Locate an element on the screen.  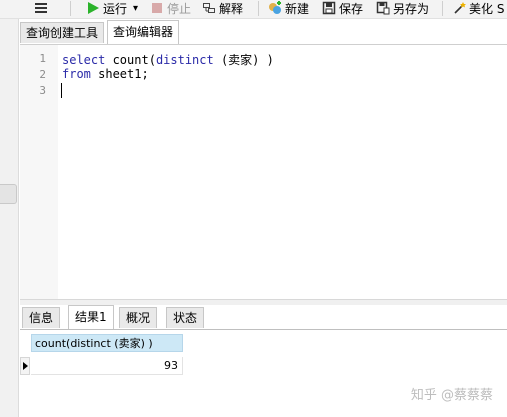
hamburger-icon is located at coordinates (41, 8).